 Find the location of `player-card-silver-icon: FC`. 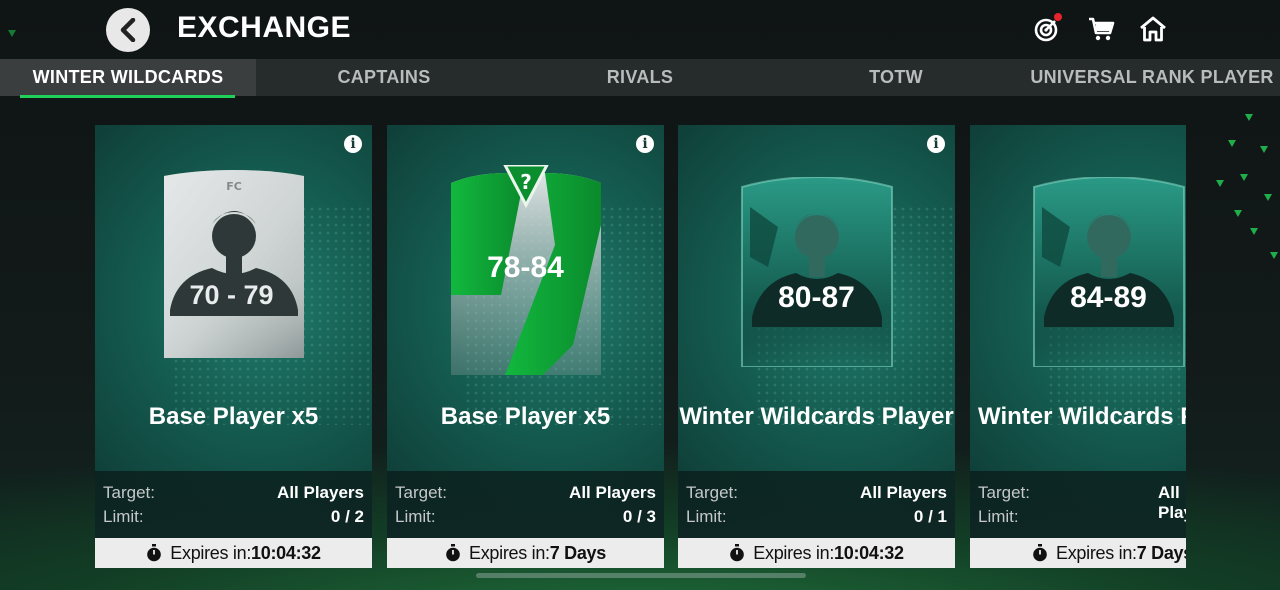

player-card-silver-icon: FC is located at coordinates (234, 264).